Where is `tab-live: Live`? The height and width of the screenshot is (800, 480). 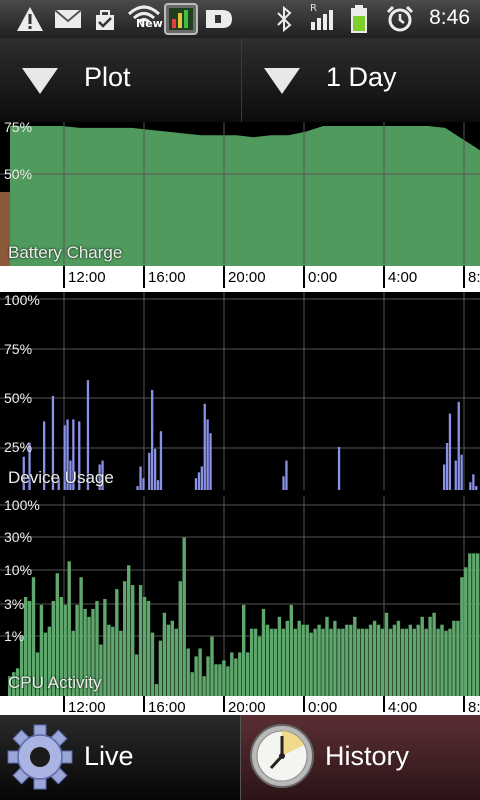
tab-live: Live is located at coordinates (120, 757).